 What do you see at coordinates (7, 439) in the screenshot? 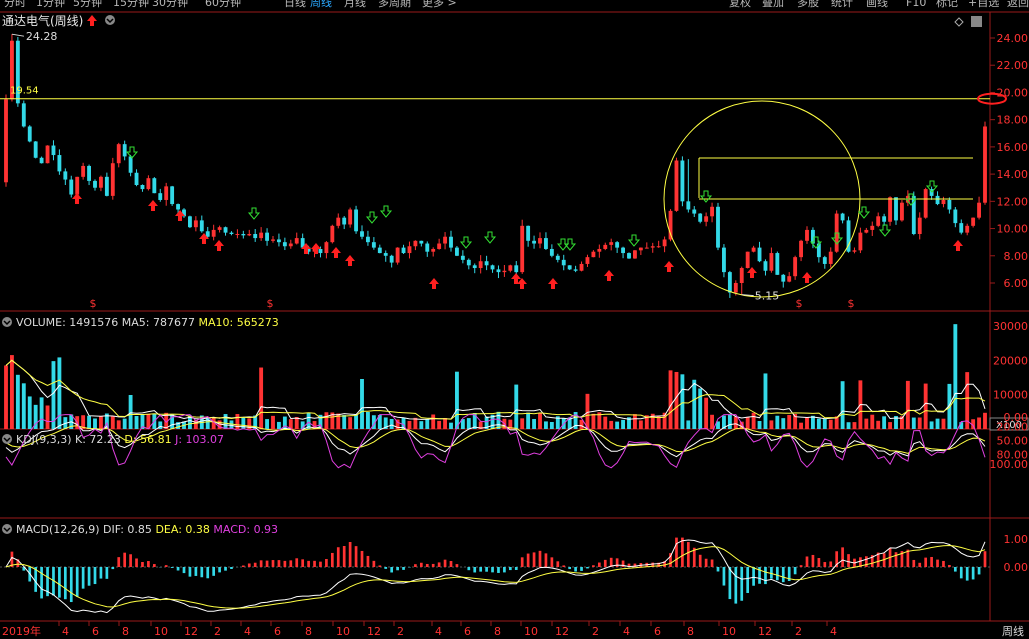
I see `kdj-menu-icon` at bounding box center [7, 439].